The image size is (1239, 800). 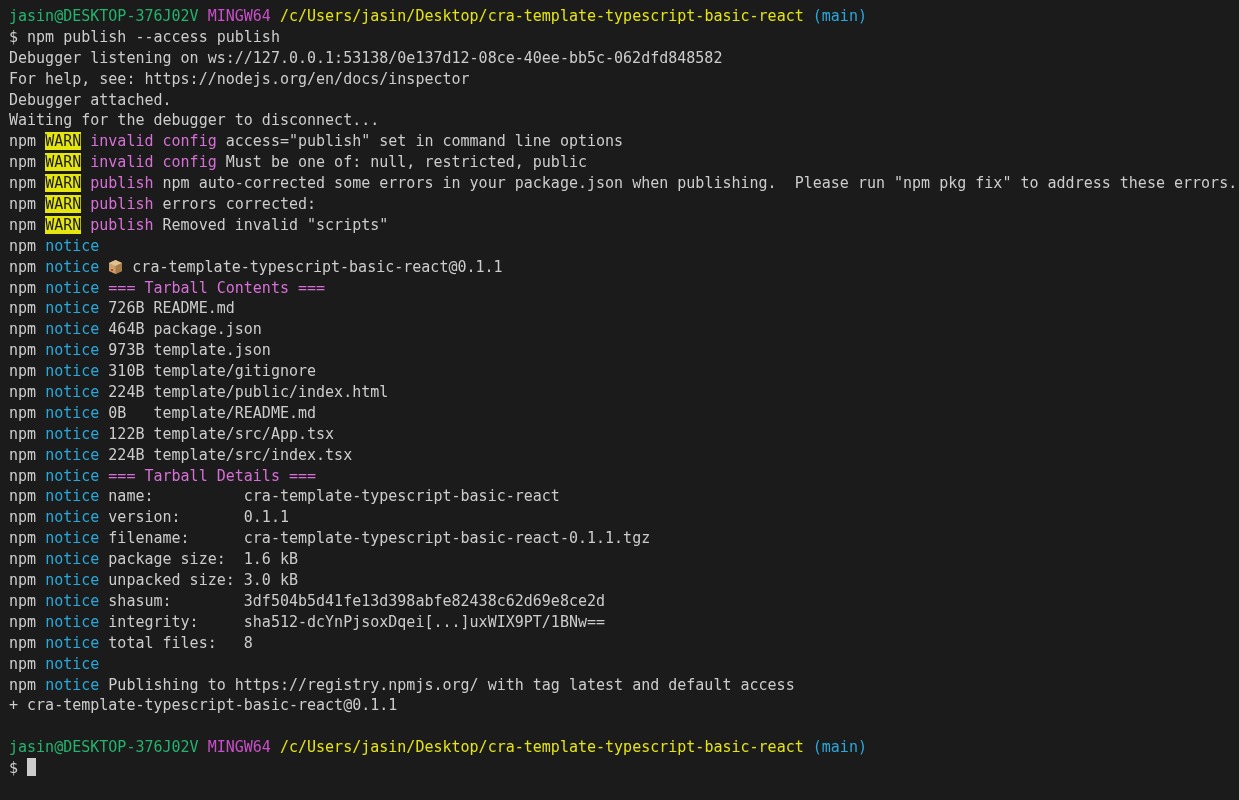 I want to click on output-text: Removed invalid "scripts", so click(x=275, y=224).